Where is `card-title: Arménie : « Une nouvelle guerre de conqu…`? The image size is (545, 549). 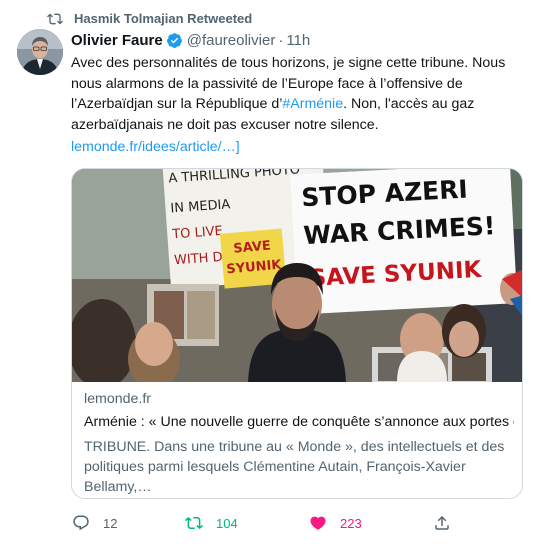
card-title: Arménie : « Une nouvelle guerre de conqu… is located at coordinates (299, 422).